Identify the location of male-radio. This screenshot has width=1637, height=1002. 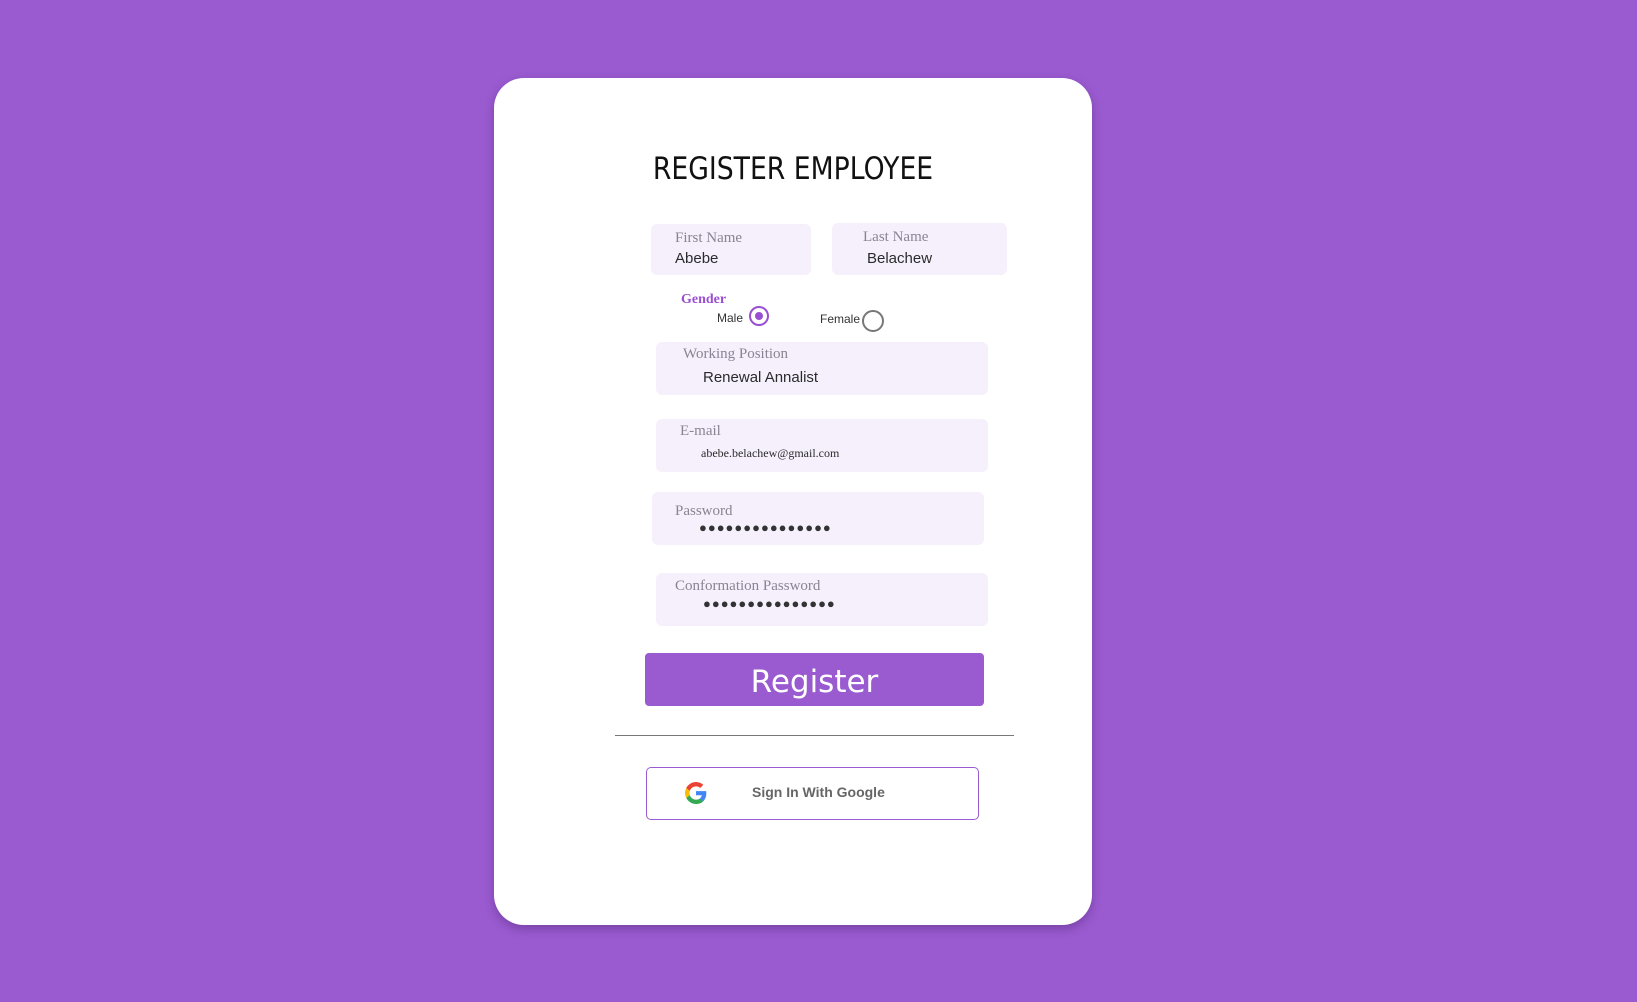
(759, 316).